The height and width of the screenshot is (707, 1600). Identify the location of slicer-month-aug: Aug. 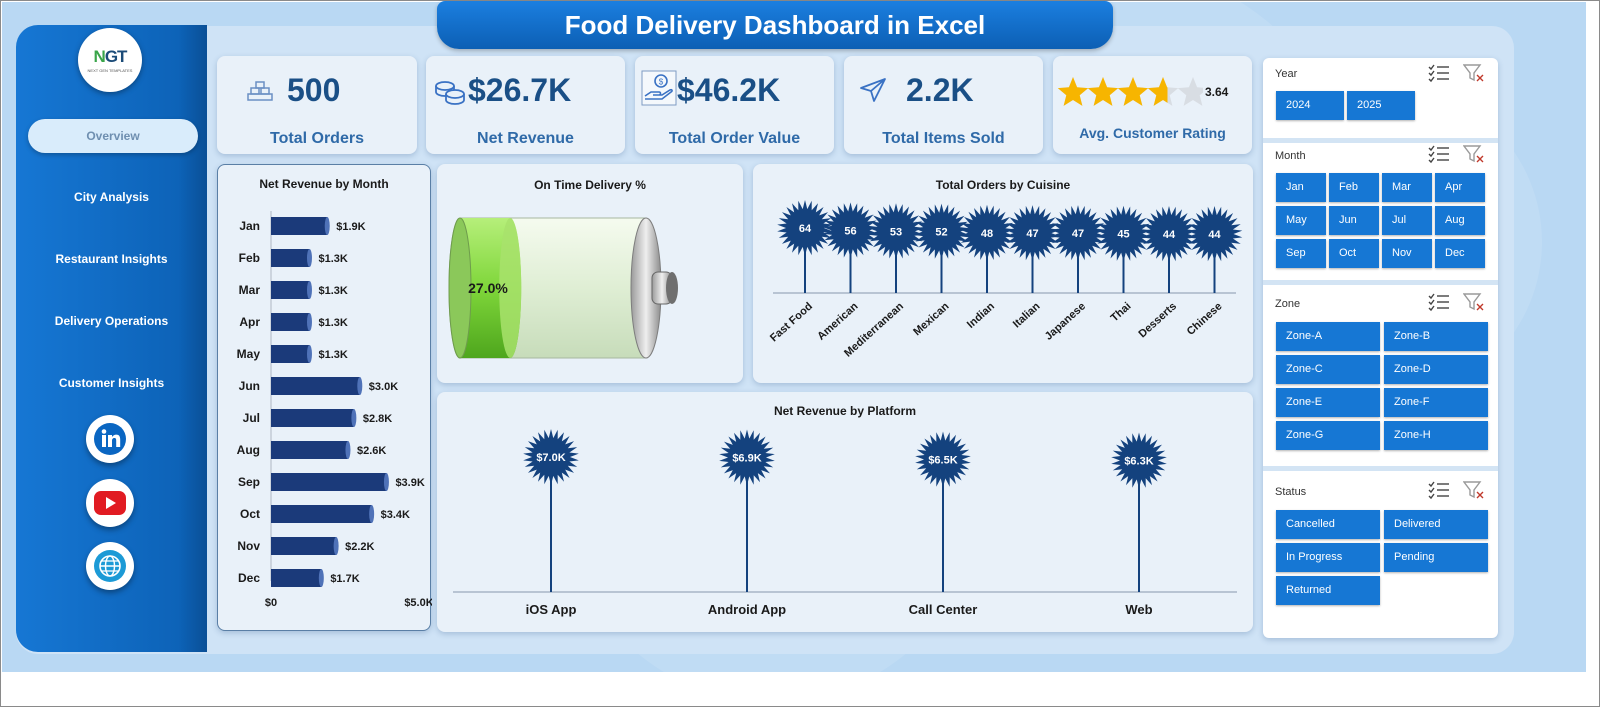
(1460, 220).